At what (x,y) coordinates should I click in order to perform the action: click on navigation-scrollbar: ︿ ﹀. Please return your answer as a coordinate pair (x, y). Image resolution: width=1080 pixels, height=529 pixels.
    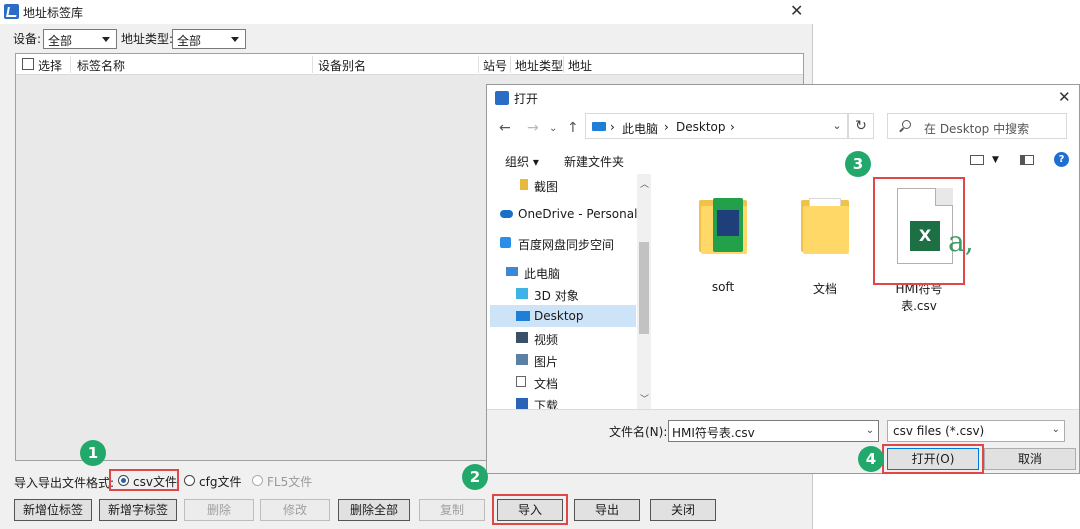
    Looking at the image, I should click on (644, 291).